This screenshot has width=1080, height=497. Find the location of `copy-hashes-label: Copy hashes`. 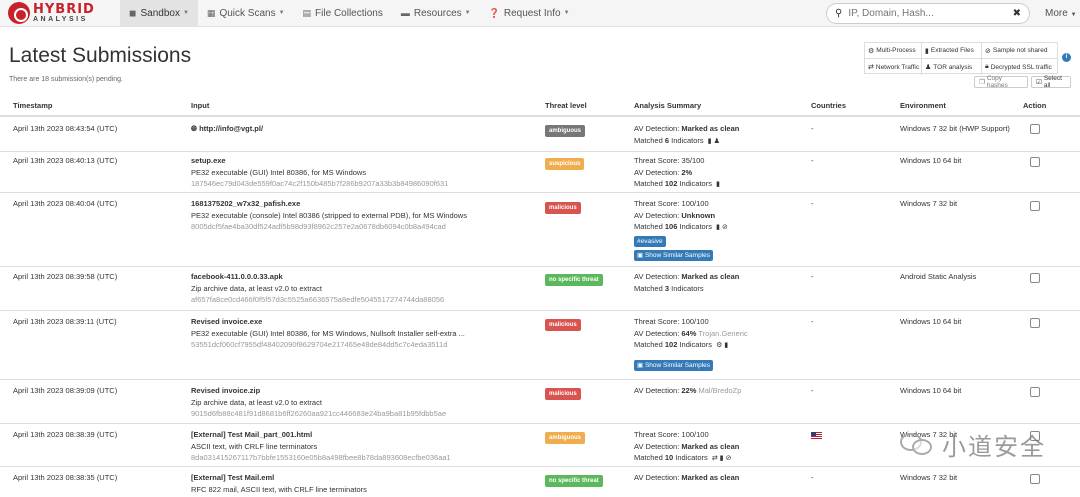

copy-hashes-label: Copy hashes is located at coordinates (997, 82).